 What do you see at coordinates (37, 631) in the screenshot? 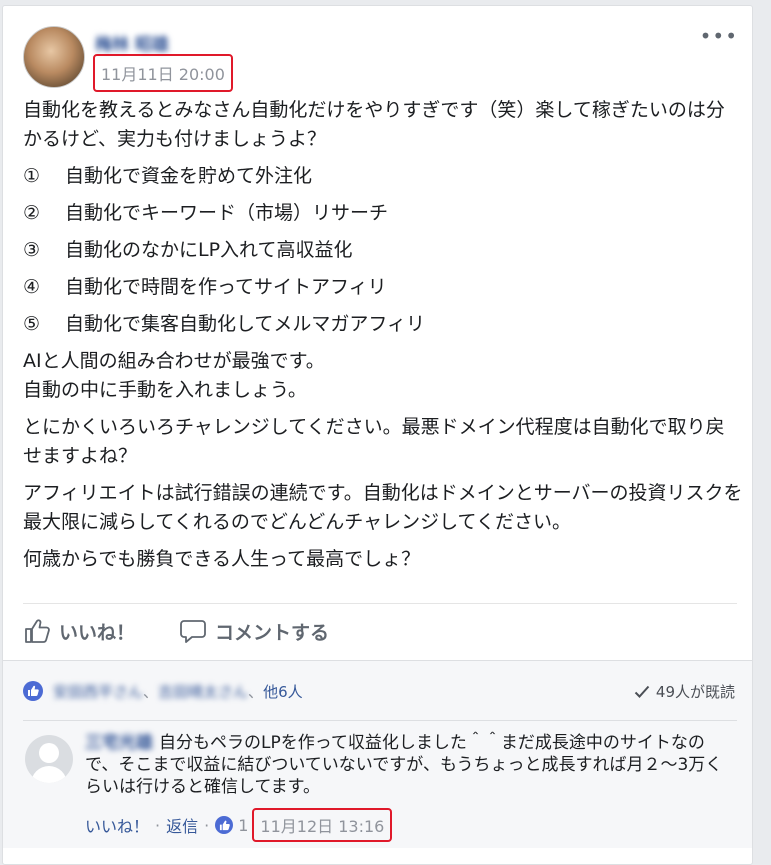
I see `thumbs-up-icon` at bounding box center [37, 631].